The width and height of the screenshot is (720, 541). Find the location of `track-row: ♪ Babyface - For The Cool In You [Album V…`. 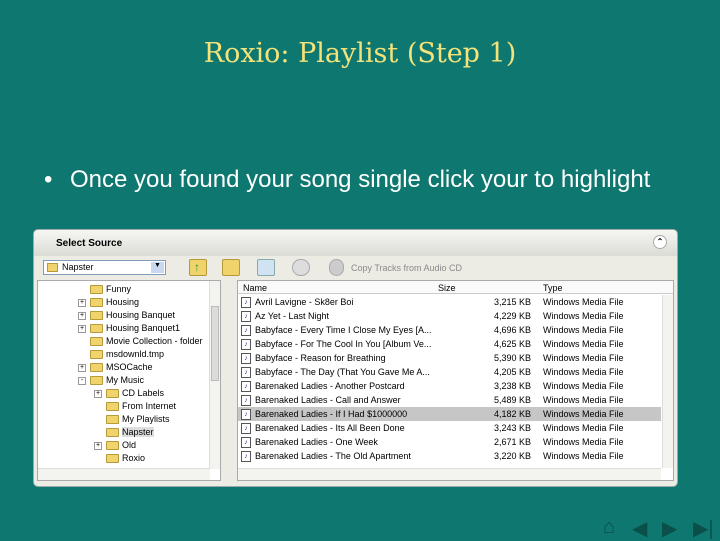

track-row: ♪ Babyface - For The Cool In You [Album V… is located at coordinates (449, 344).